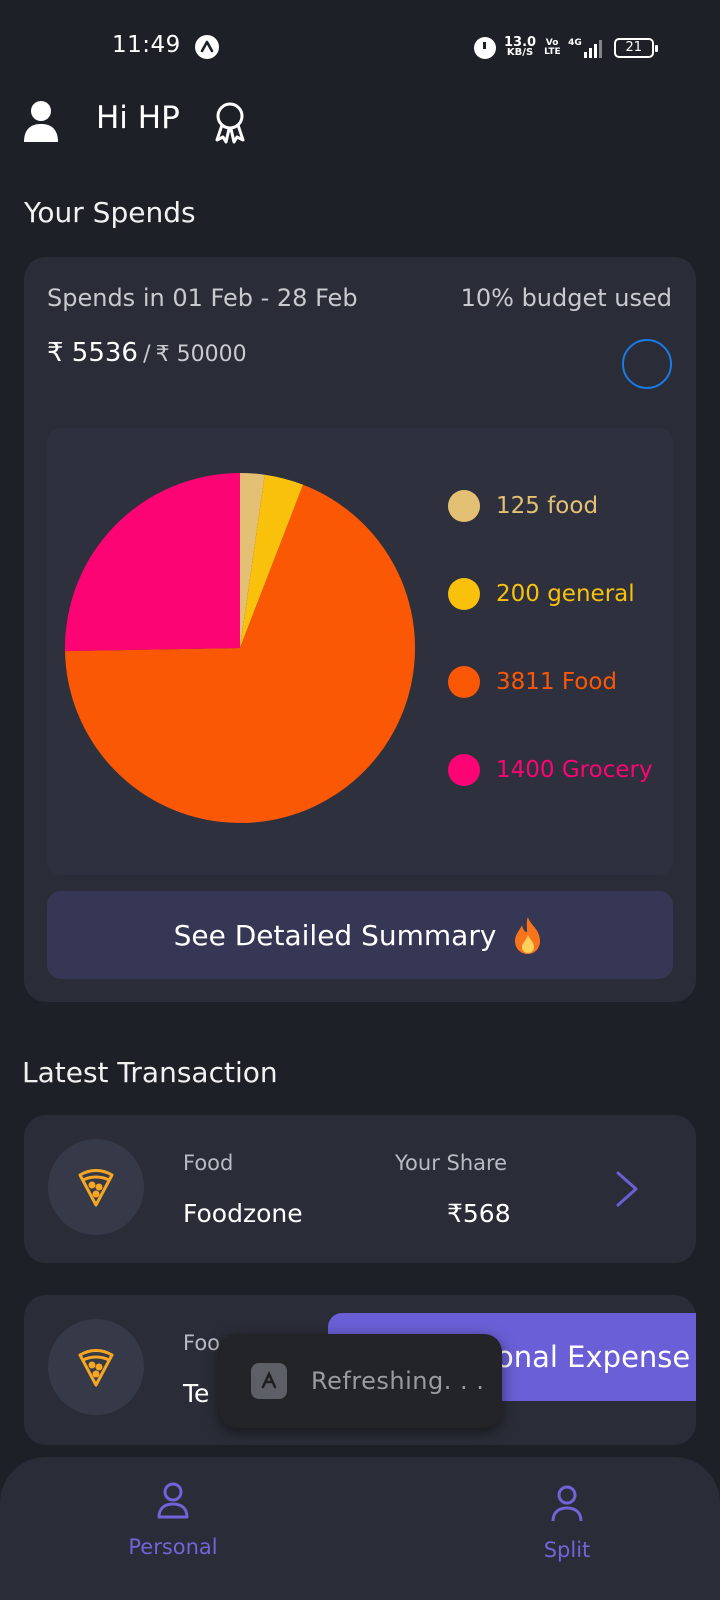 This screenshot has height=1600, width=720. What do you see at coordinates (552, 47) in the screenshot?
I see `volte-indicator: Vo LTE` at bounding box center [552, 47].